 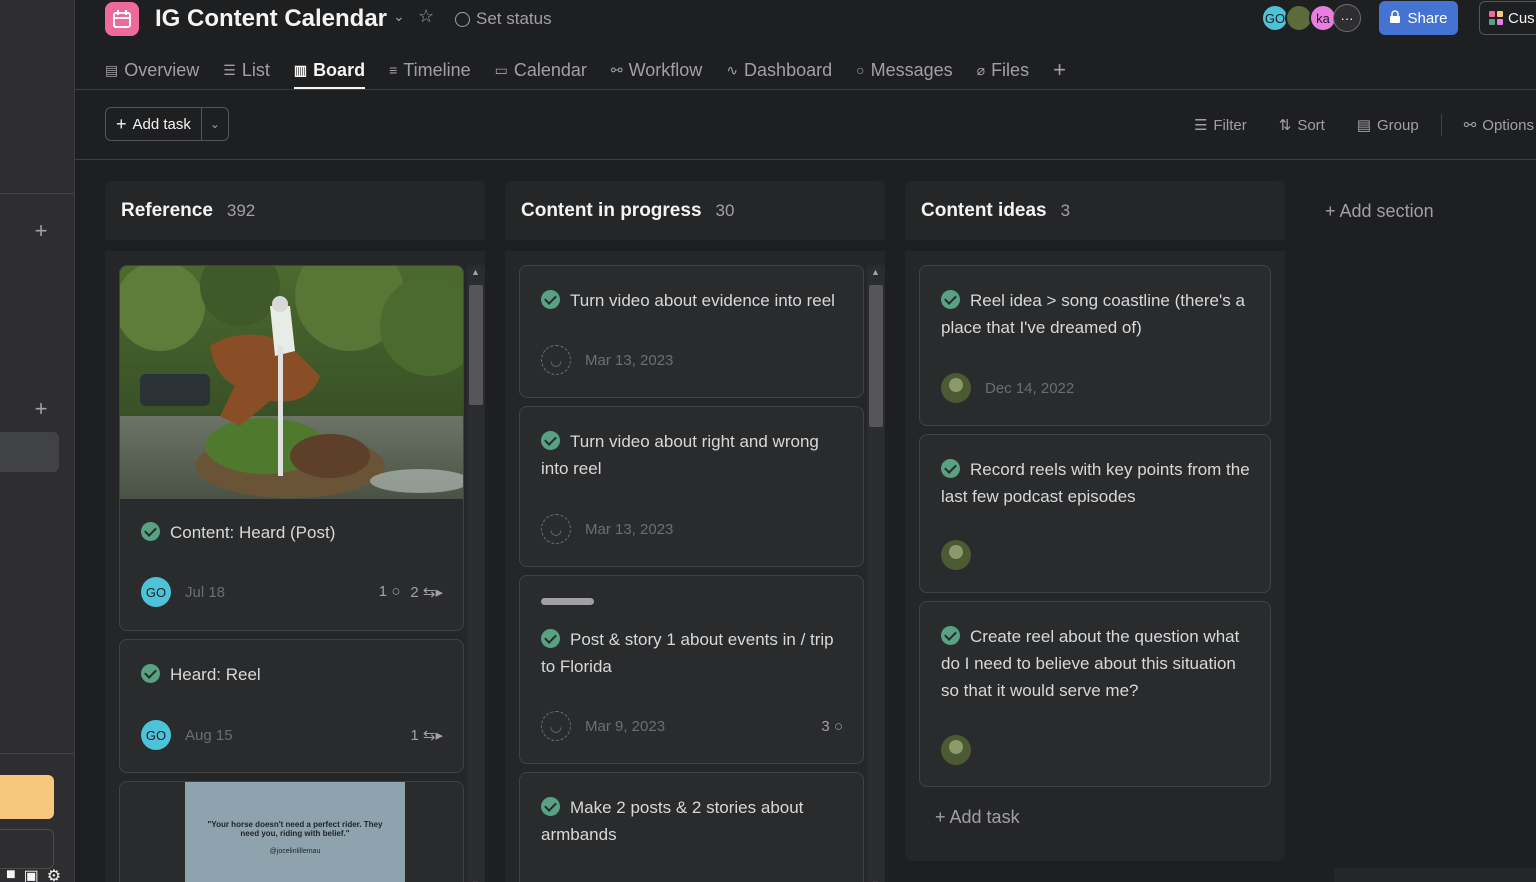 What do you see at coordinates (1302, 125) in the screenshot?
I see `sort-button: ⇅ Sort` at bounding box center [1302, 125].